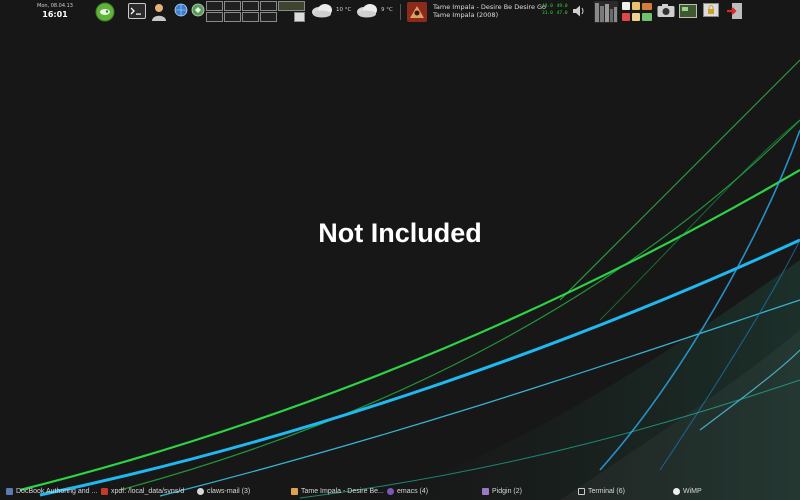  I want to click on clock-date: Mon, 08.04.13, so click(55, 6).